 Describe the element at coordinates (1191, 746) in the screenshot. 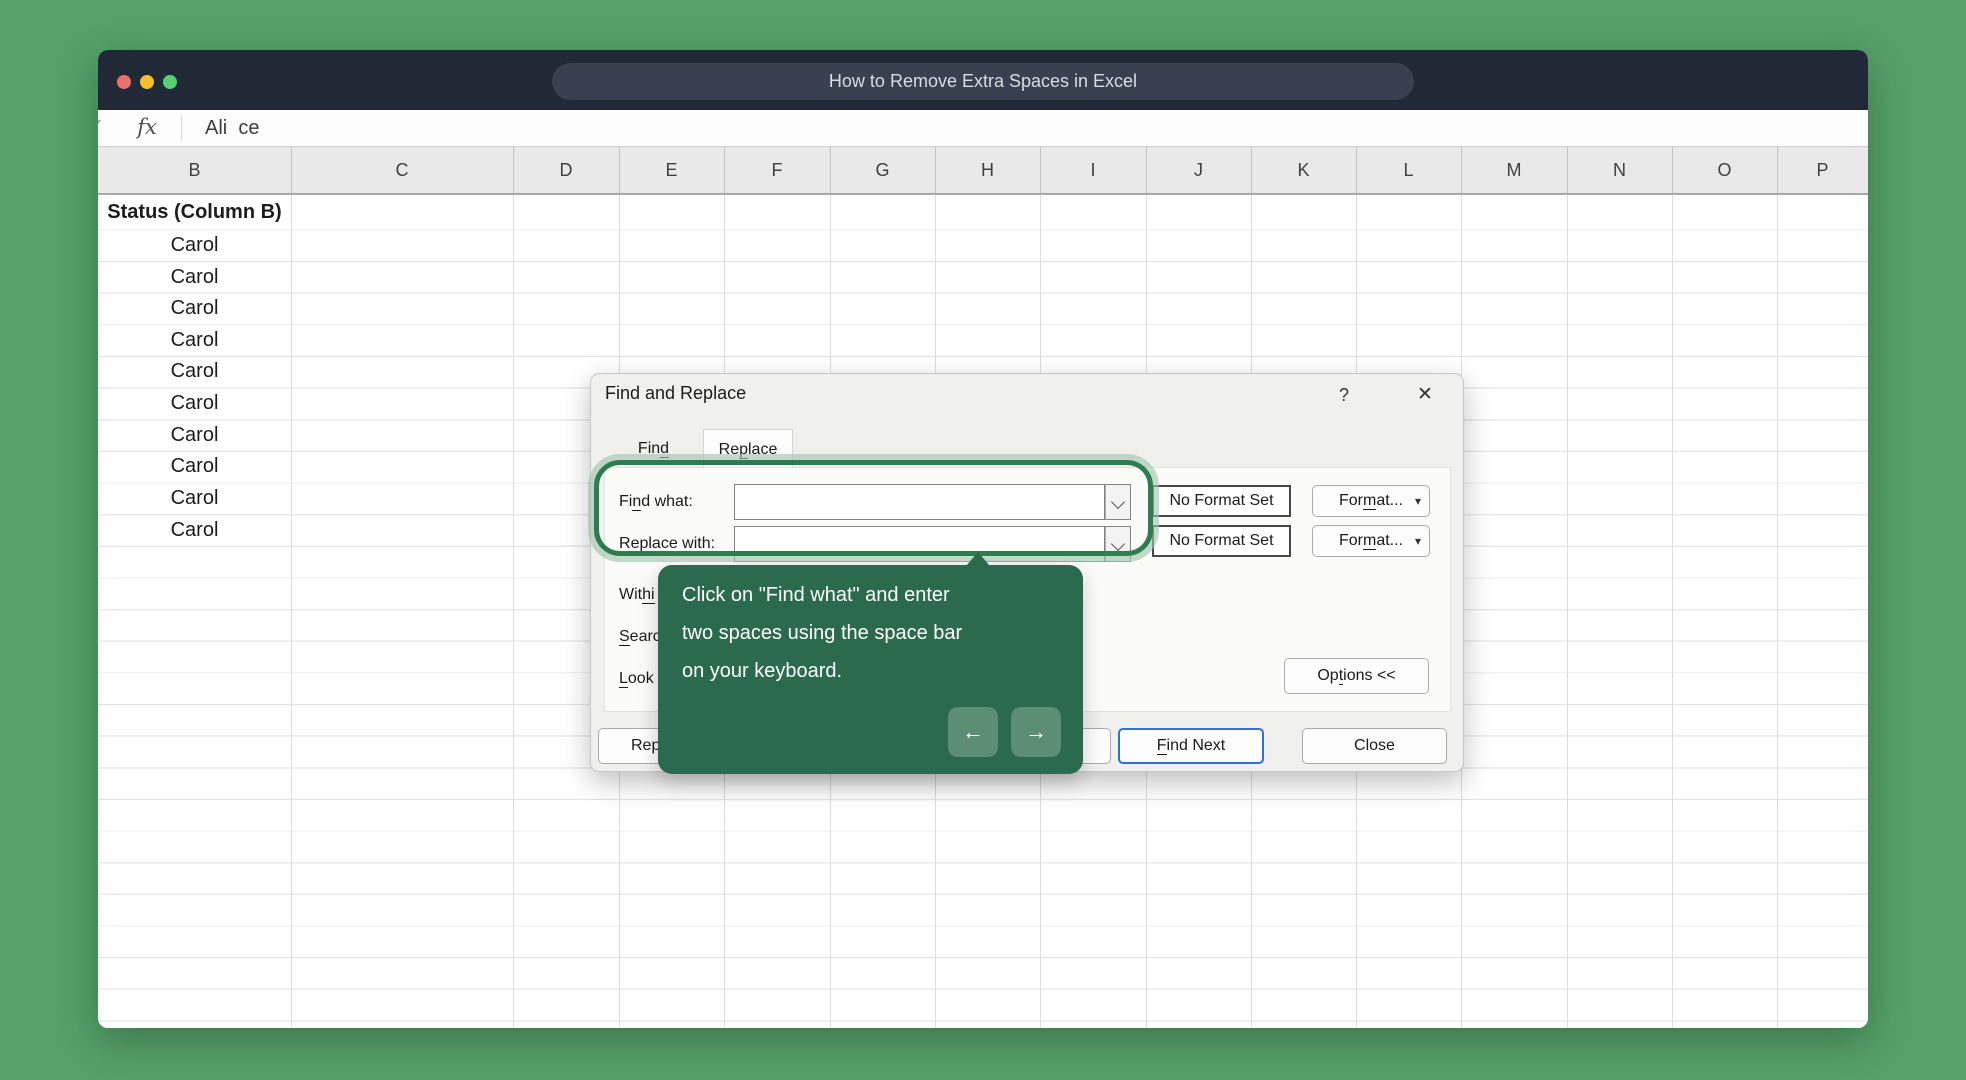

I see `find-next-button: Find Next` at that location.